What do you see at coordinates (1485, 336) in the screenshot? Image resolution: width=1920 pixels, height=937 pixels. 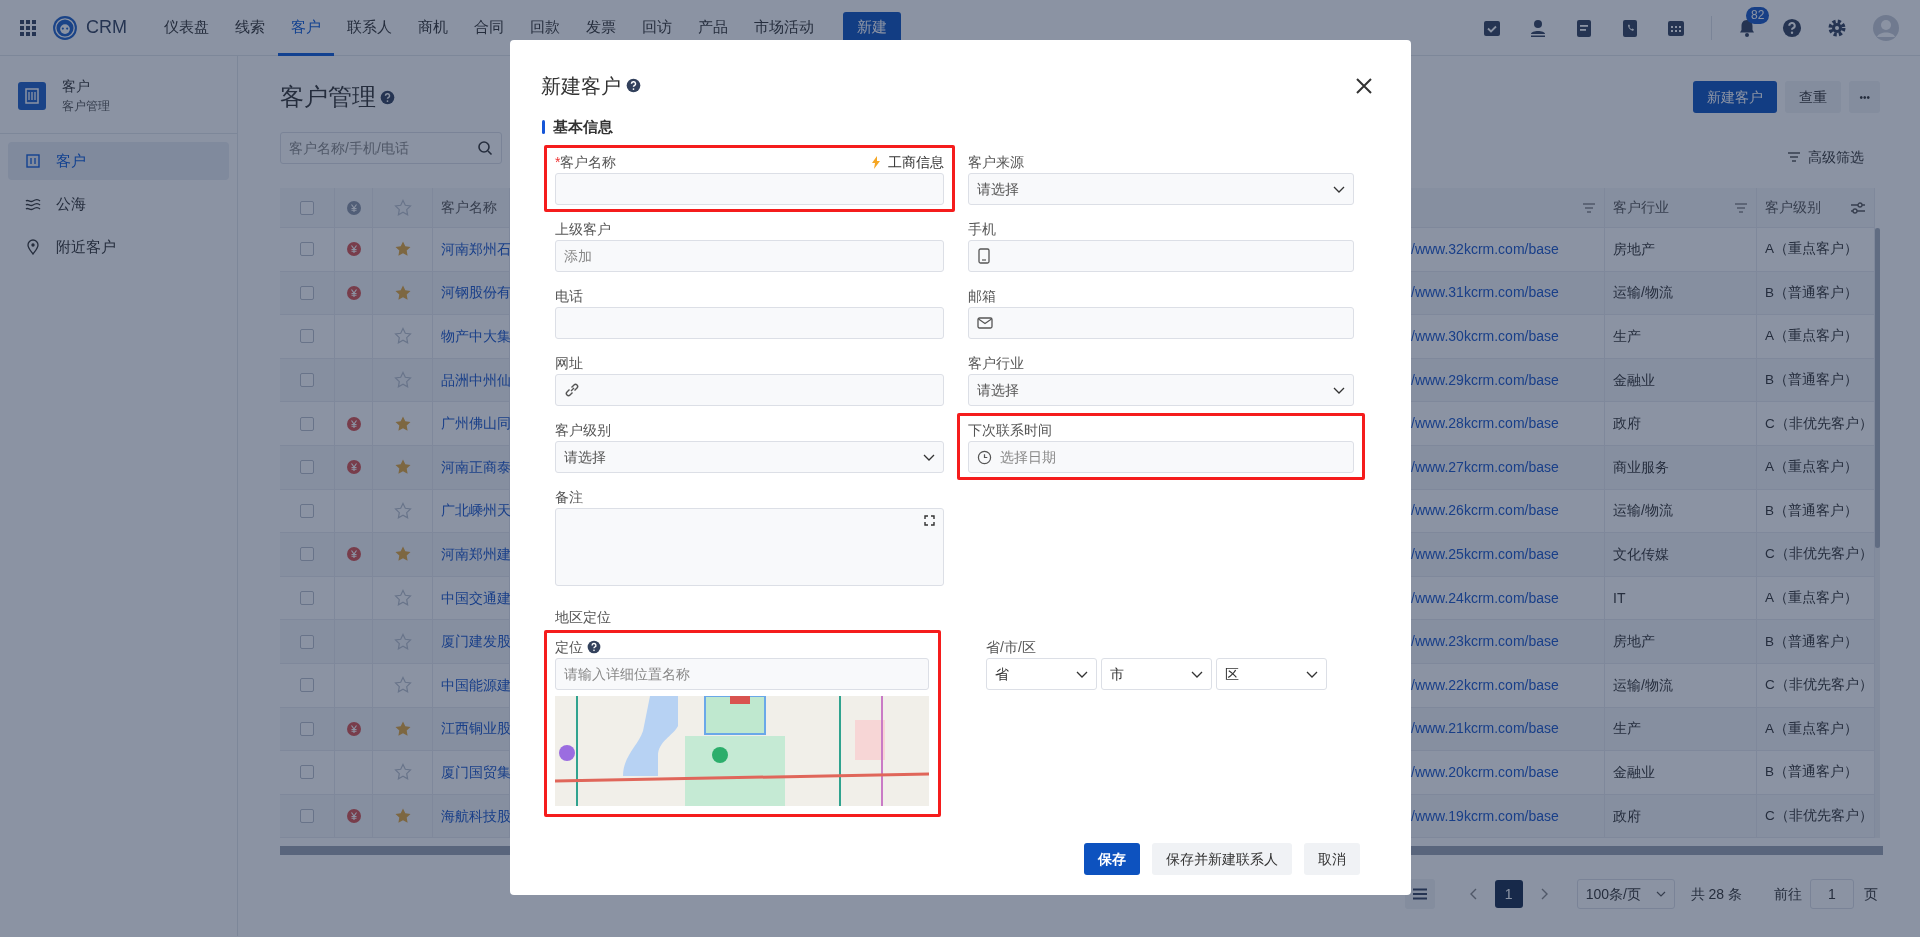 I see `website-link: /www.30kcrm.com/base` at bounding box center [1485, 336].